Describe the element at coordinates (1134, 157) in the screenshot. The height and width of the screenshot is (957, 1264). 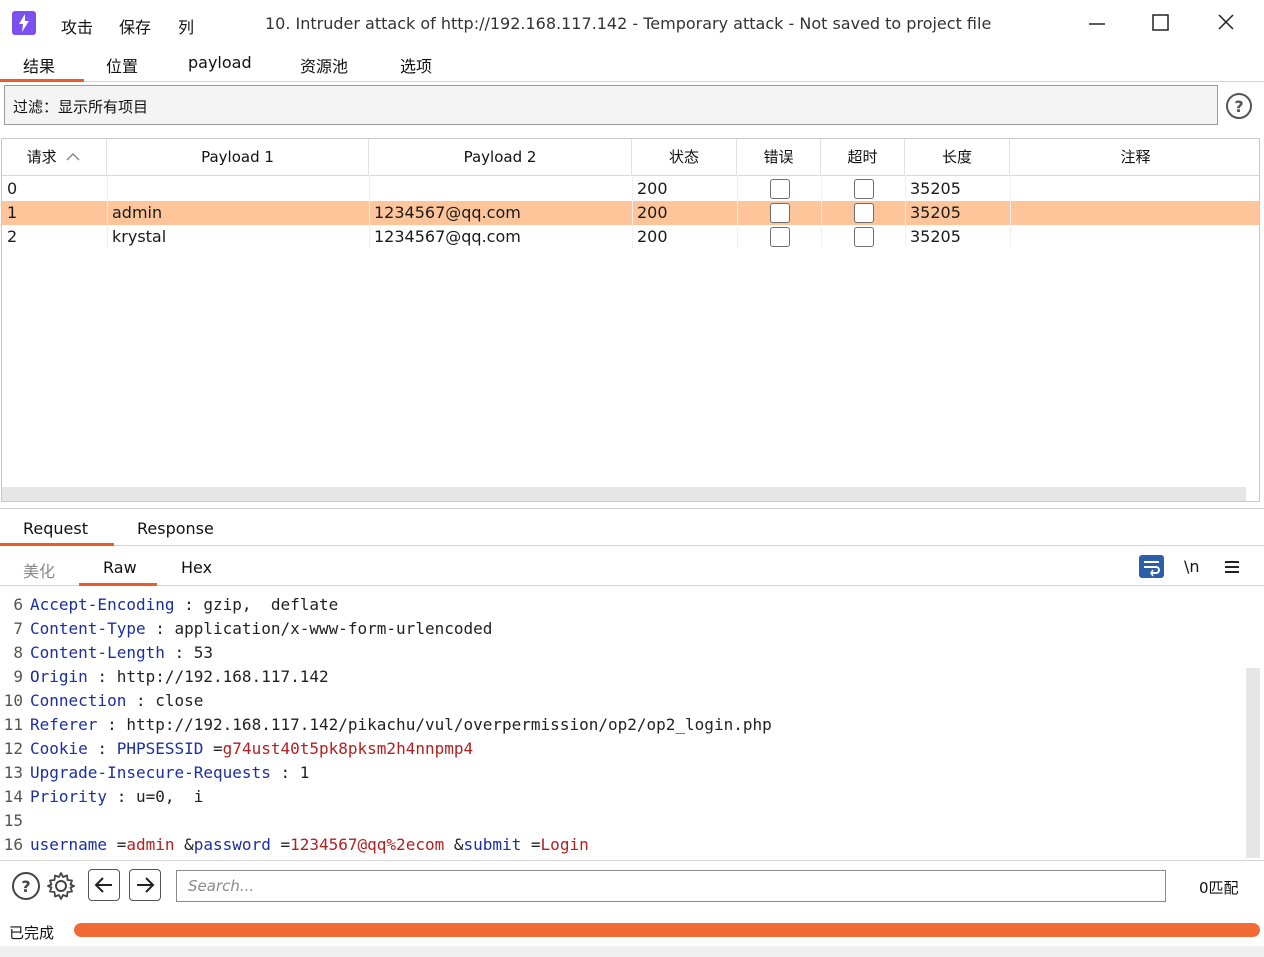
I see `column-header-comment: 注释` at that location.